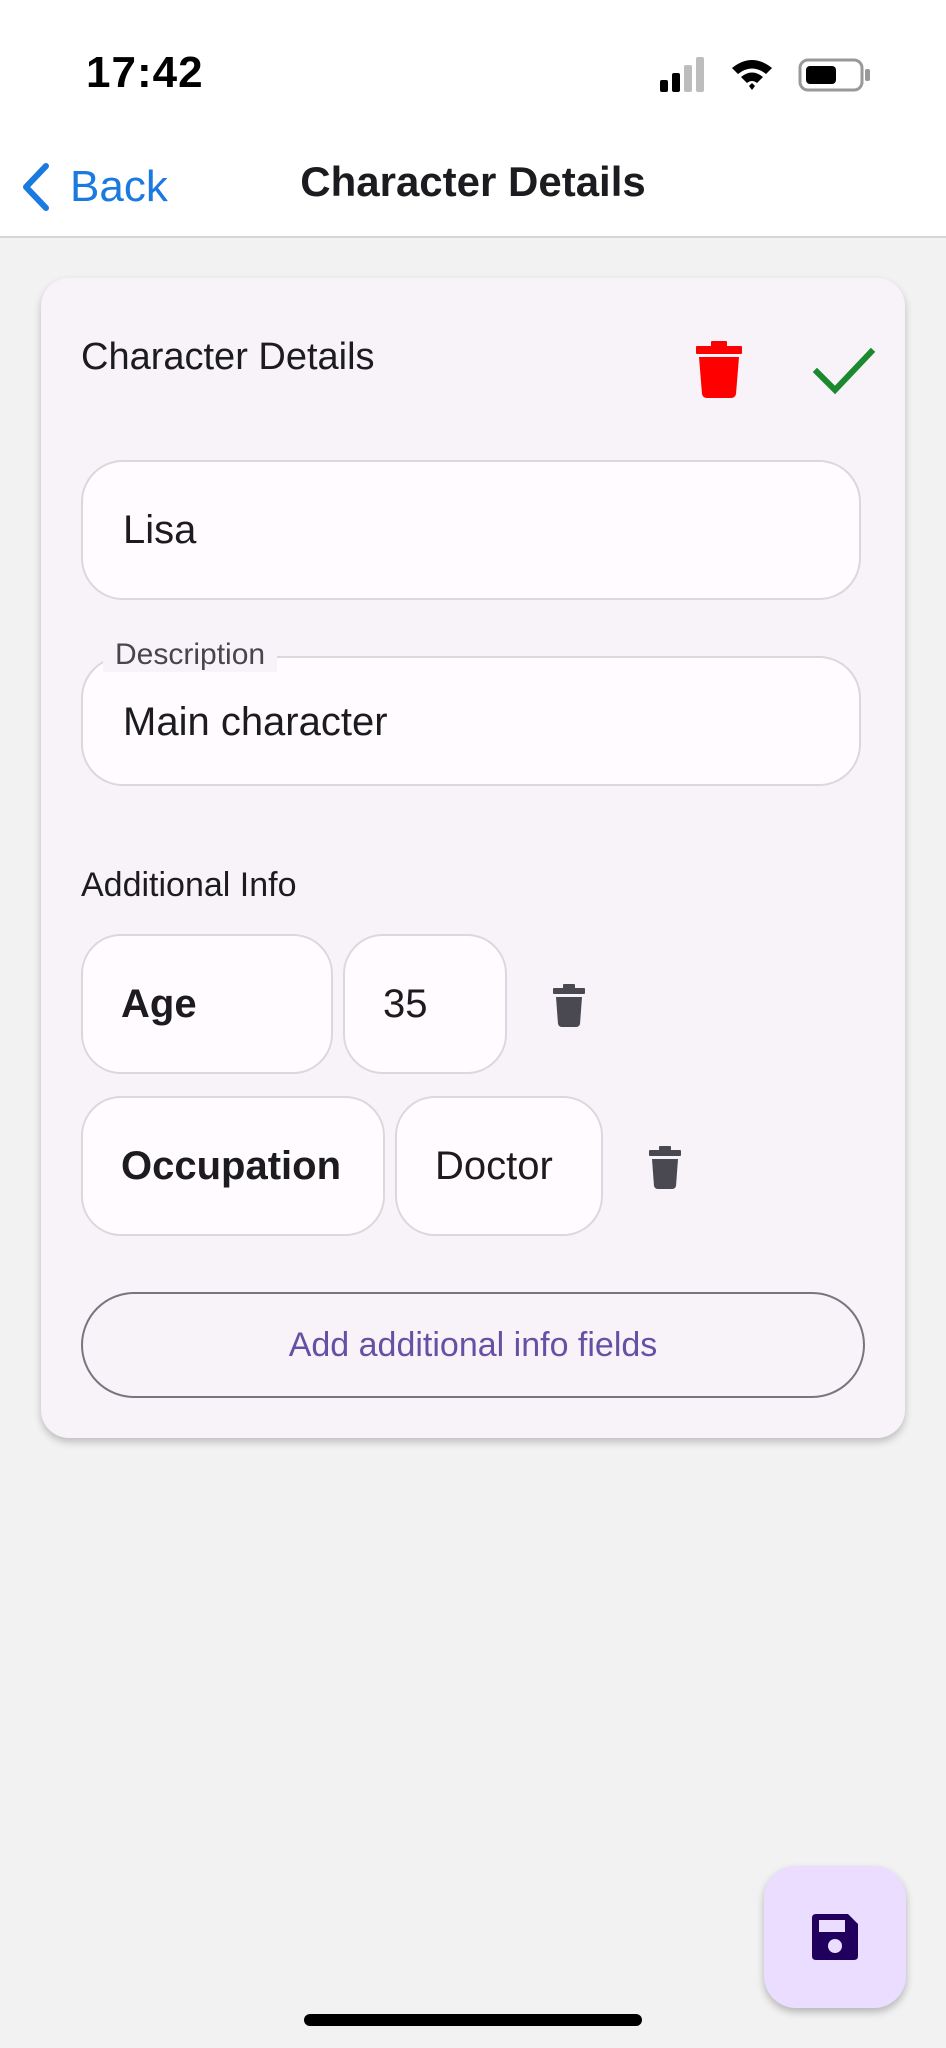 The width and height of the screenshot is (946, 2048). I want to click on page-title: Character Details, so click(473, 181).